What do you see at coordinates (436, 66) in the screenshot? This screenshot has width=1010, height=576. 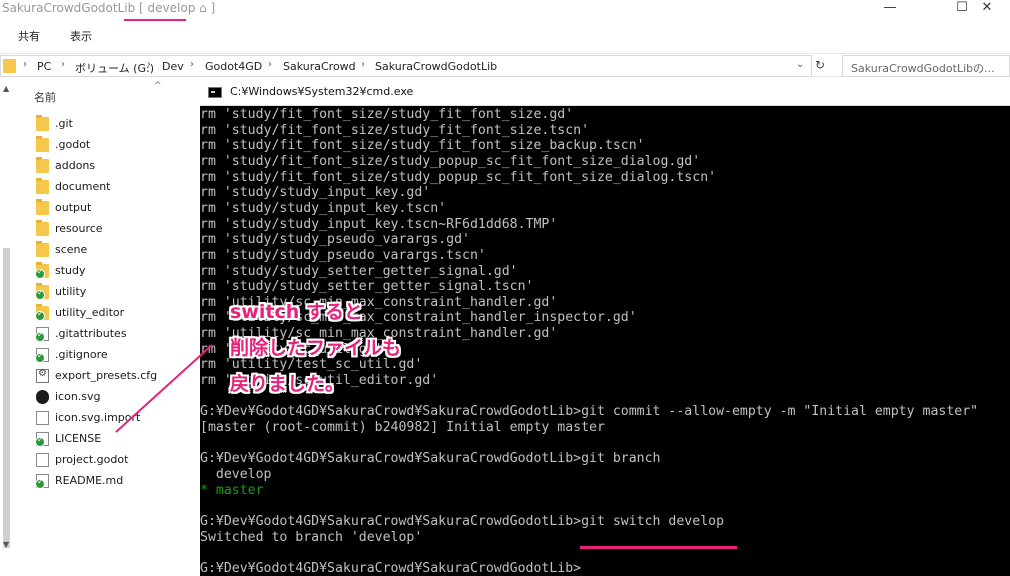 I see `breadcrumb-sakuracrowdgodotlib: SakuraCrowdGodotLib` at bounding box center [436, 66].